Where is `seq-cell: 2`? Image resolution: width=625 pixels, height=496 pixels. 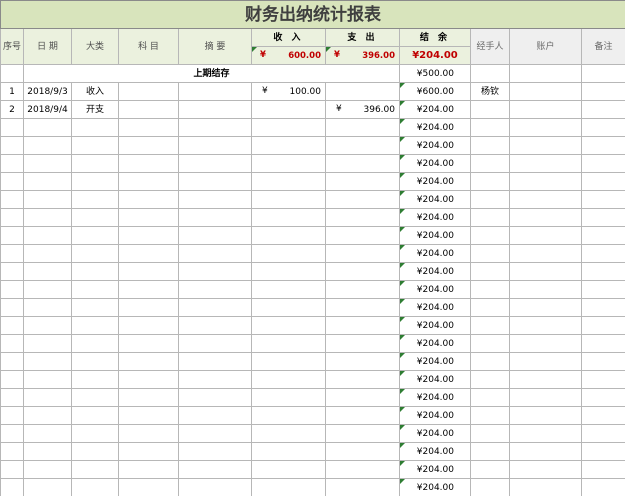
seq-cell: 2 is located at coordinates (12, 109).